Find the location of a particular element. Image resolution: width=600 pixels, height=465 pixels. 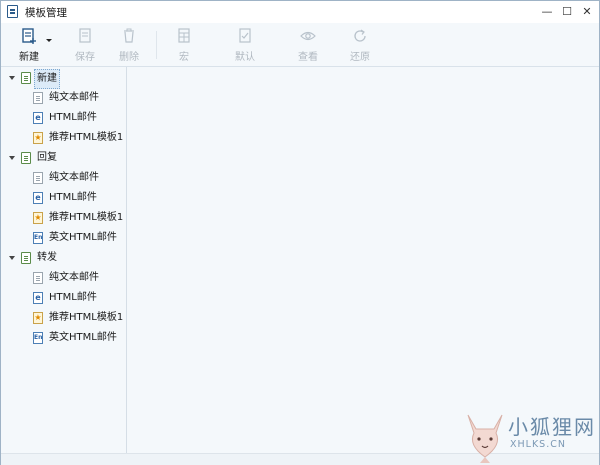

macro-button: 宏 is located at coordinates (184, 45).